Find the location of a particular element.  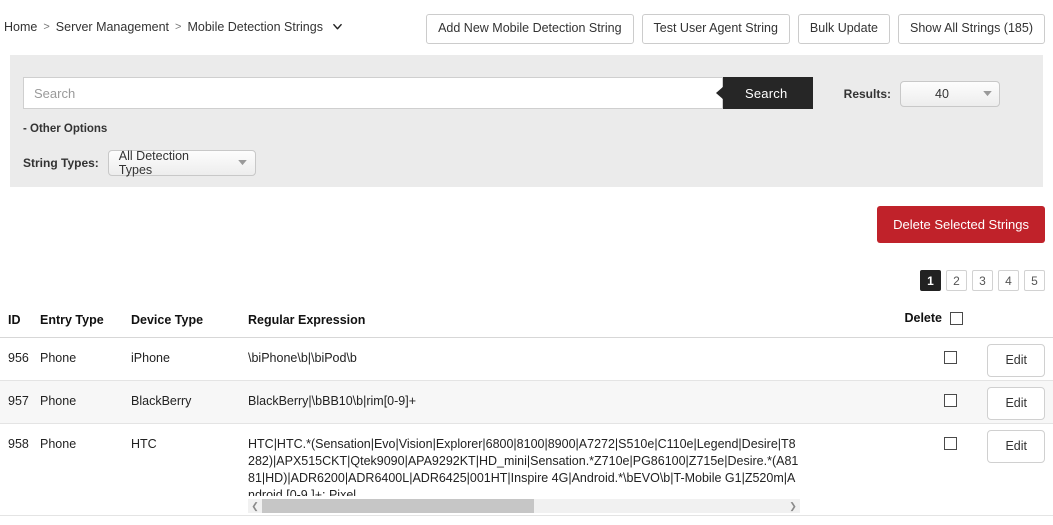

column-header-entry-type: Entry Type is located at coordinates (72, 320).